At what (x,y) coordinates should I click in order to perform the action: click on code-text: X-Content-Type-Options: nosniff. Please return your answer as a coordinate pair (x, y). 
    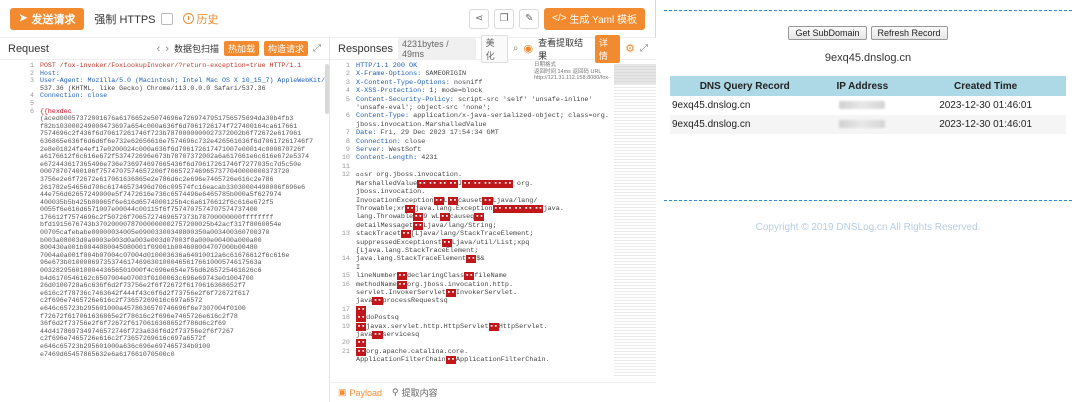
    Looking at the image, I should click on (419, 82).